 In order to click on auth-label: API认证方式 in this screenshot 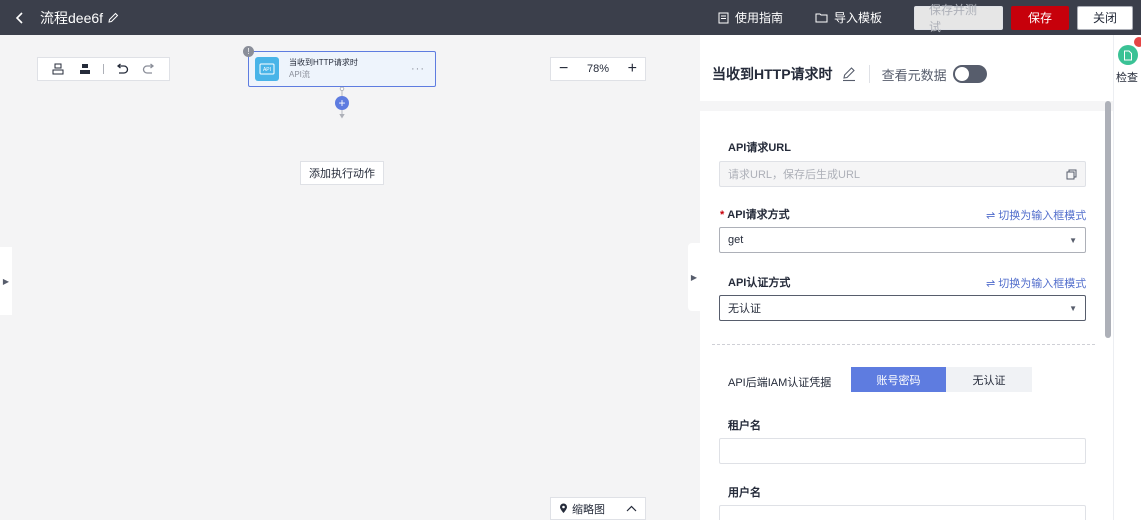, I will do `click(759, 283)`.